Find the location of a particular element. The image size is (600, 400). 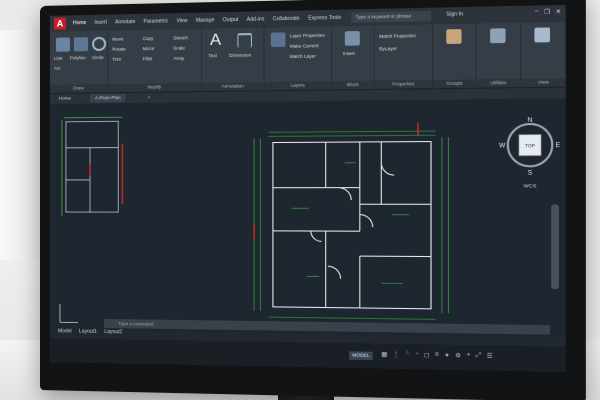

layer-properties-icon is located at coordinates (278, 39).